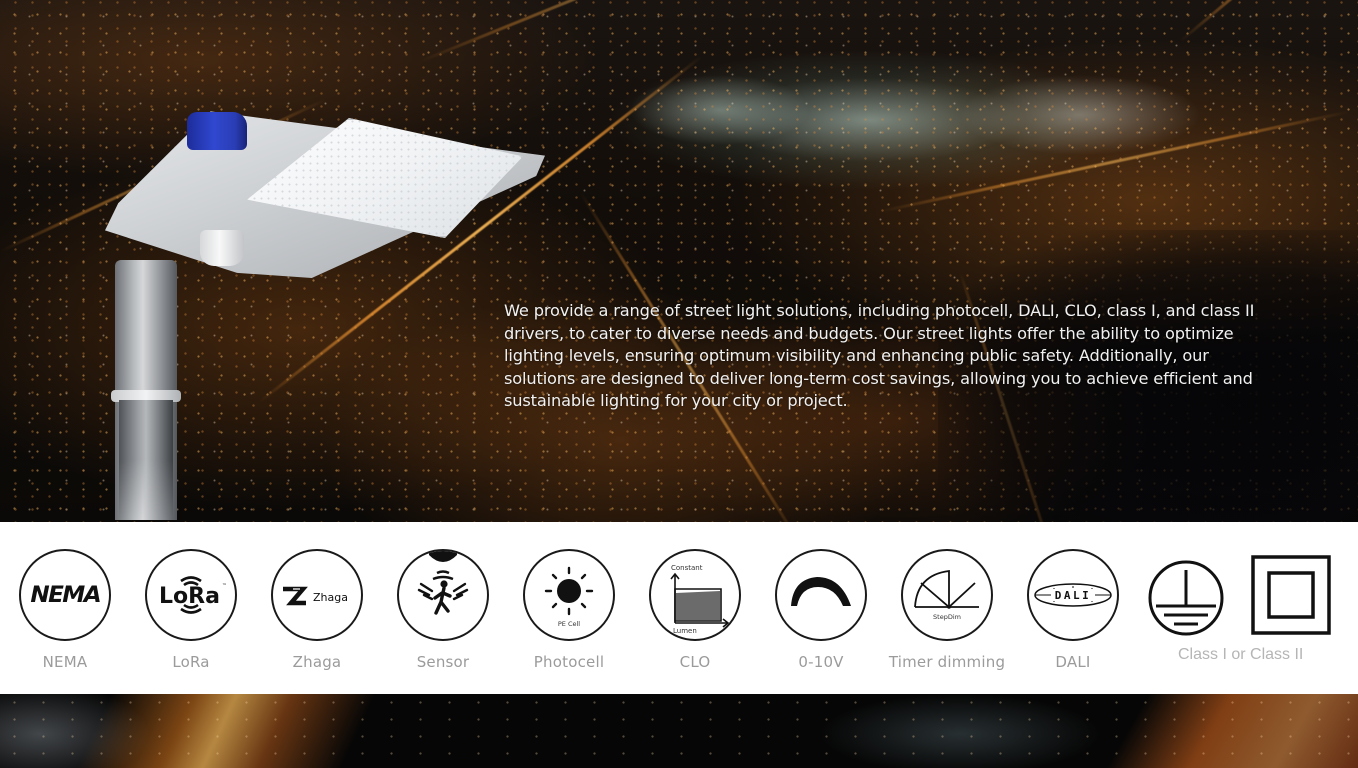 This screenshot has height=768, width=1358. Describe the element at coordinates (65, 662) in the screenshot. I see `feature-label: NEMA` at that location.